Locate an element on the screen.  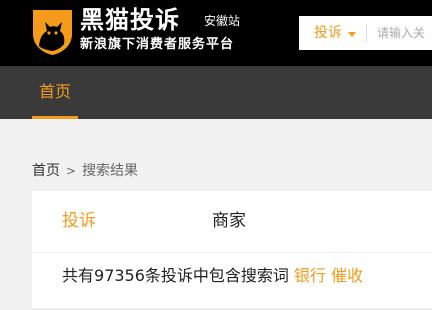
chevron-down-icon is located at coordinates (352, 34).